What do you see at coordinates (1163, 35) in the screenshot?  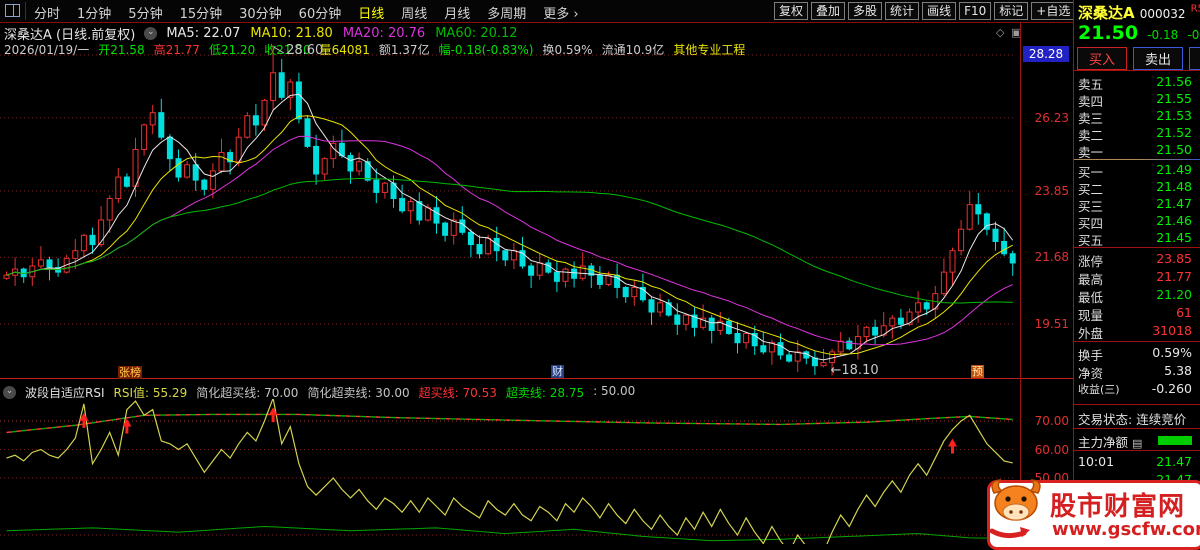 I see `price-change: -0.18` at bounding box center [1163, 35].